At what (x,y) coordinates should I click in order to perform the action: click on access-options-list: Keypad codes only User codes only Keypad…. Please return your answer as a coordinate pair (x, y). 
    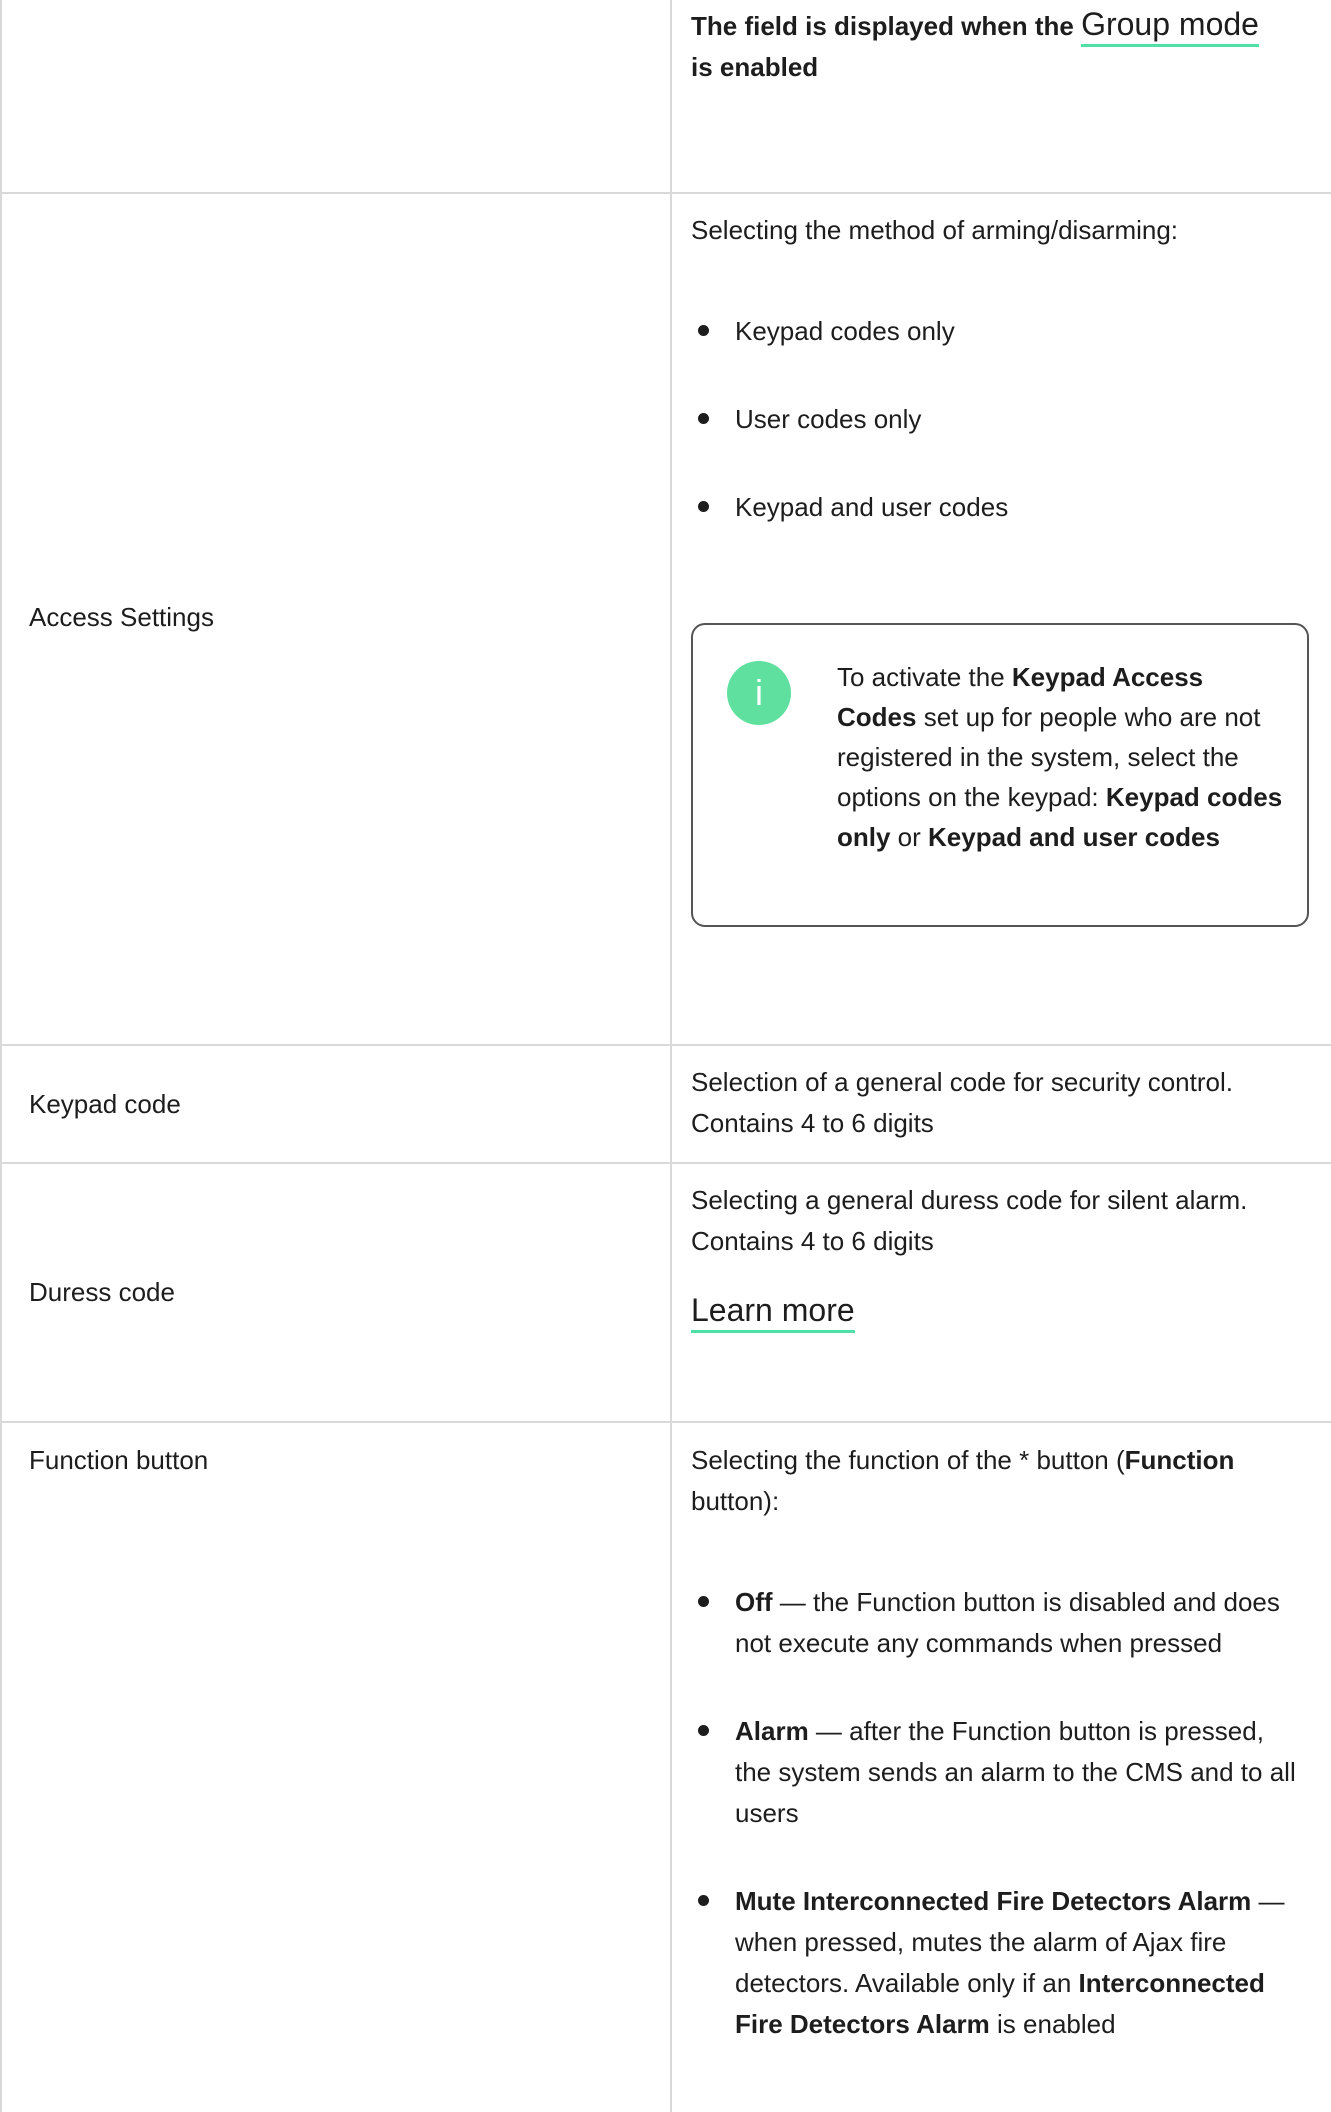
    Looking at the image, I should click on (997, 419).